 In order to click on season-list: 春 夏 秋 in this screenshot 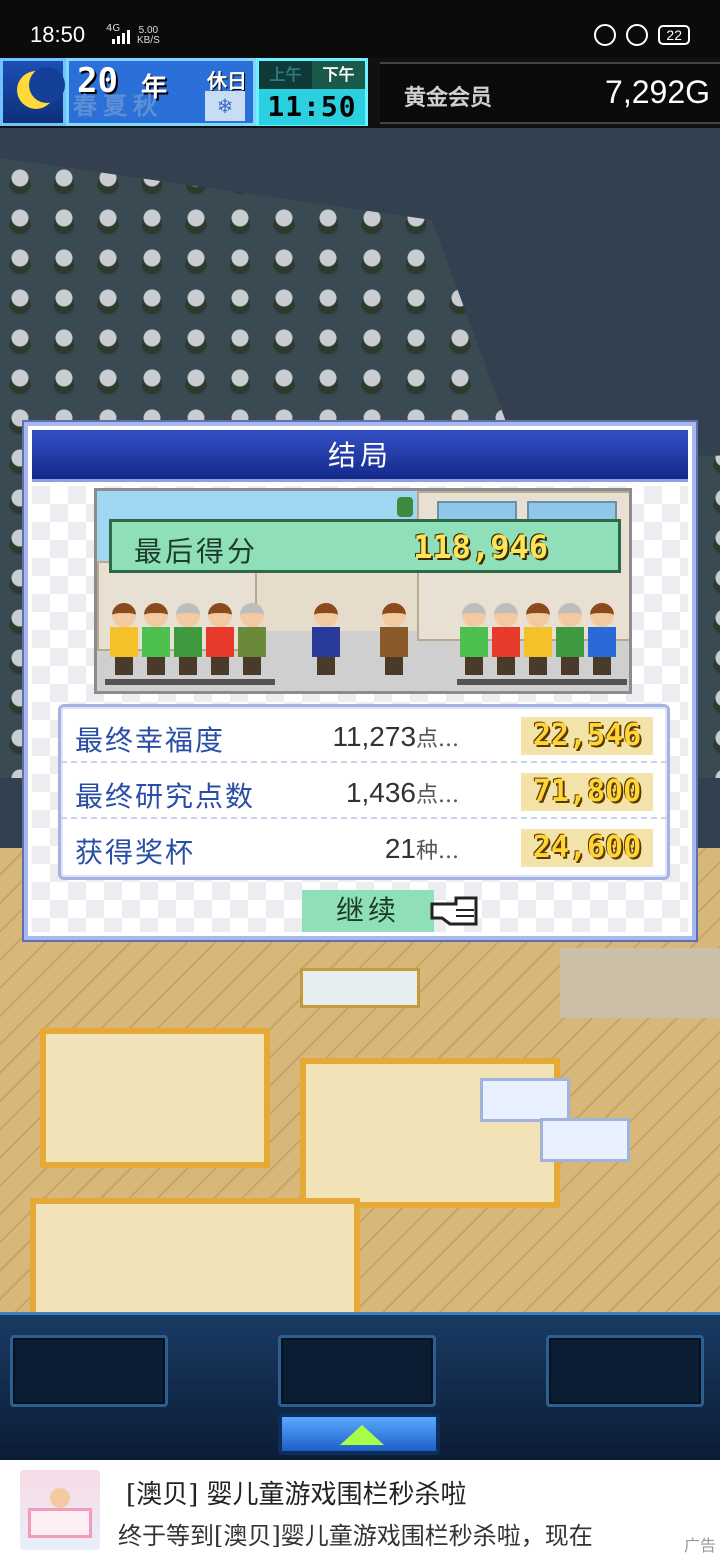, I will do `click(115, 103)`.